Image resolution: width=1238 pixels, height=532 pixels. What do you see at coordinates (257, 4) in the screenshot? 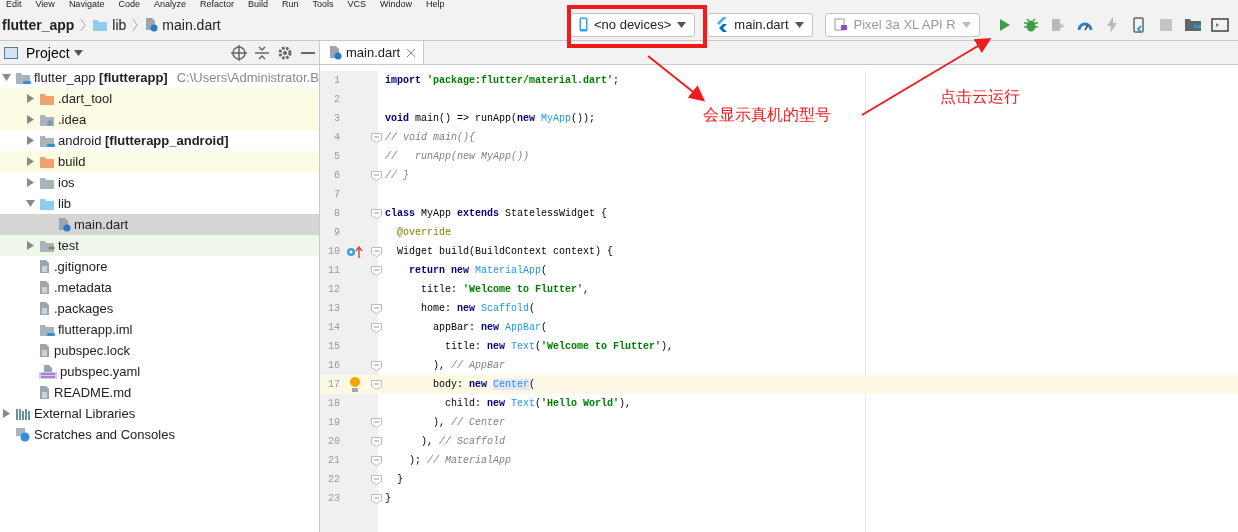
I see `menu-item: Build` at bounding box center [257, 4].